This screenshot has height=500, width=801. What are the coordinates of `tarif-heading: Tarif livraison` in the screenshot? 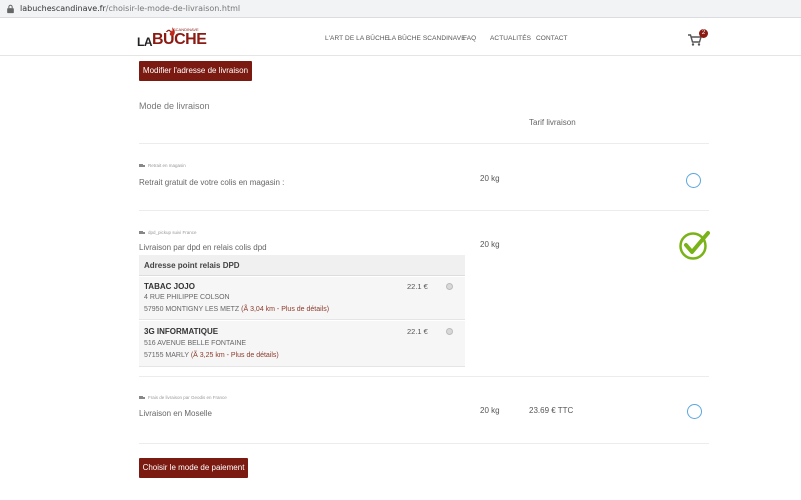 It's located at (552, 122).